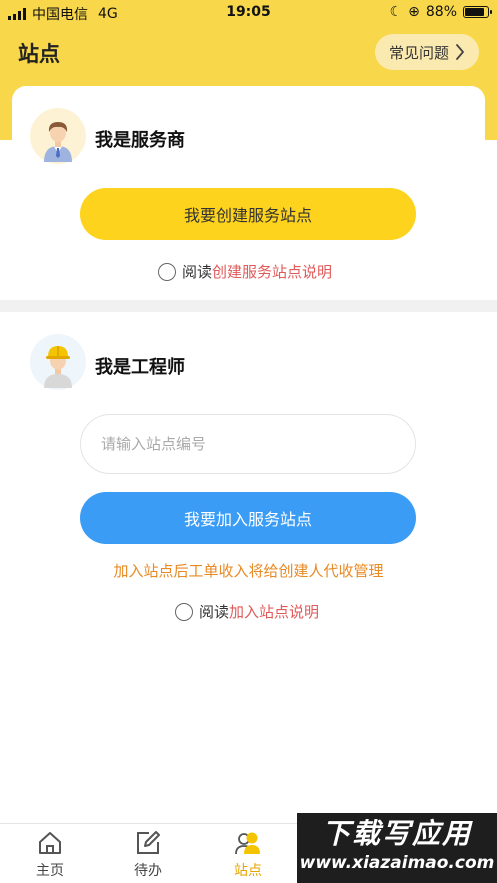 The height and width of the screenshot is (883, 497). What do you see at coordinates (58, 367) in the screenshot?
I see `engineer-icon` at bounding box center [58, 367].